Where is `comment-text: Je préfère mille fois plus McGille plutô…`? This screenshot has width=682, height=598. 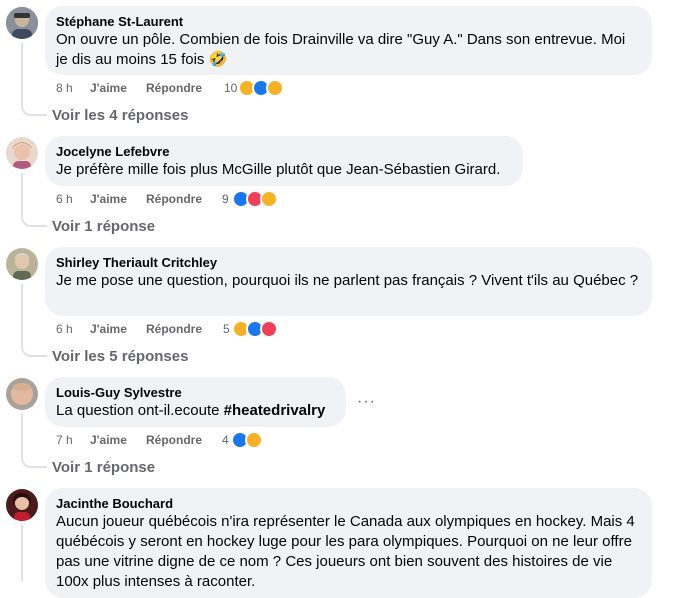
comment-text: Je préfère mille fois plus McGille plutô… is located at coordinates (278, 169).